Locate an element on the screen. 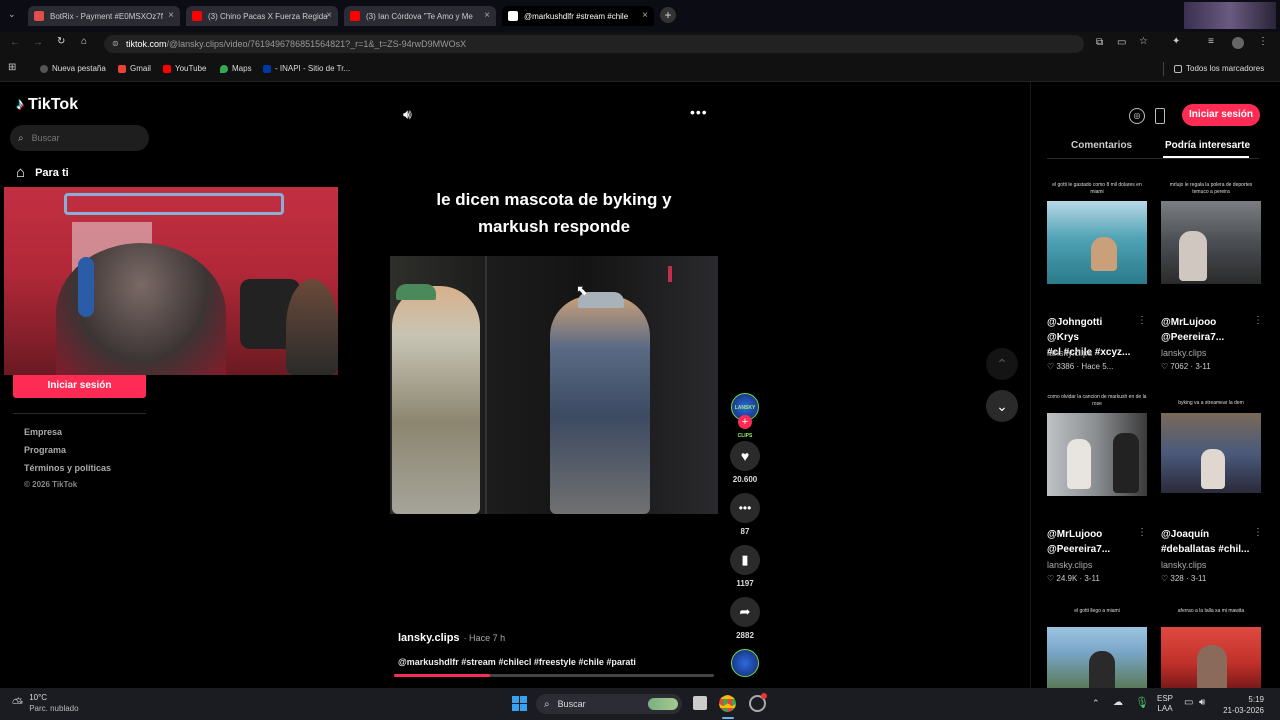 The image size is (1280, 720). tab-youtube-1: (3) Chino Pacas X Fuerza Regida × is located at coordinates (262, 16).